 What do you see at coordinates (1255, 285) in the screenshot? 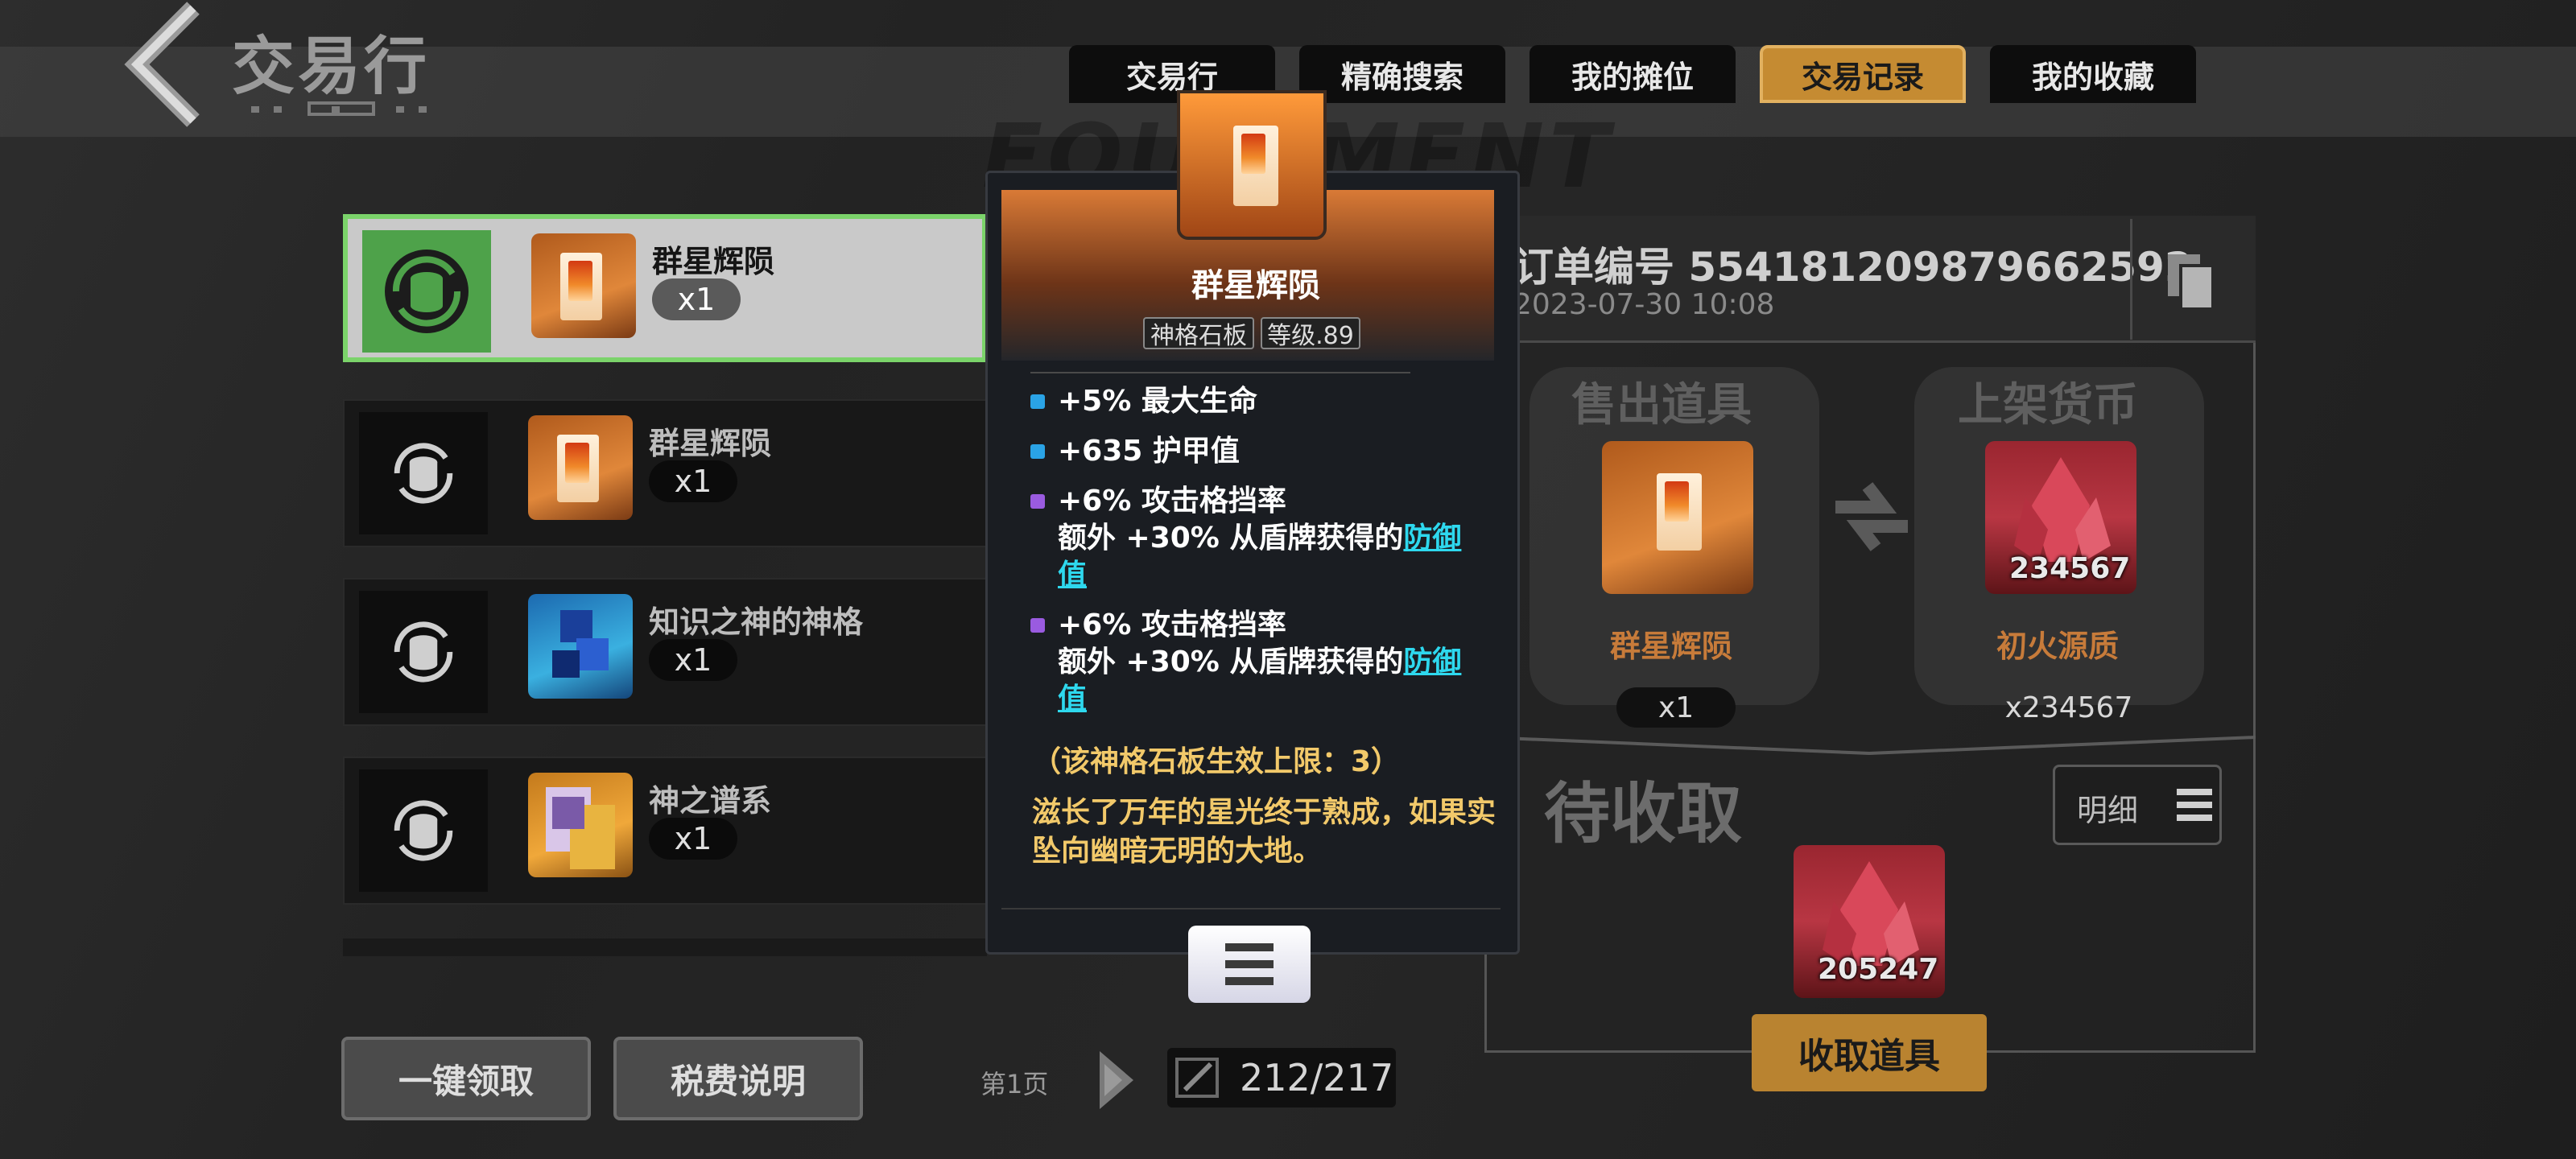
I see `tooltip-item-name: 群星辉陨` at bounding box center [1255, 285].